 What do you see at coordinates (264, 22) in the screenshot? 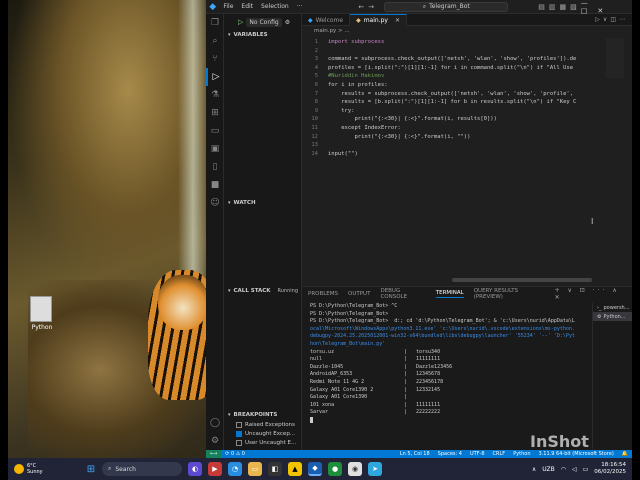
I see `run-config-select: No Config` at bounding box center [264, 22].